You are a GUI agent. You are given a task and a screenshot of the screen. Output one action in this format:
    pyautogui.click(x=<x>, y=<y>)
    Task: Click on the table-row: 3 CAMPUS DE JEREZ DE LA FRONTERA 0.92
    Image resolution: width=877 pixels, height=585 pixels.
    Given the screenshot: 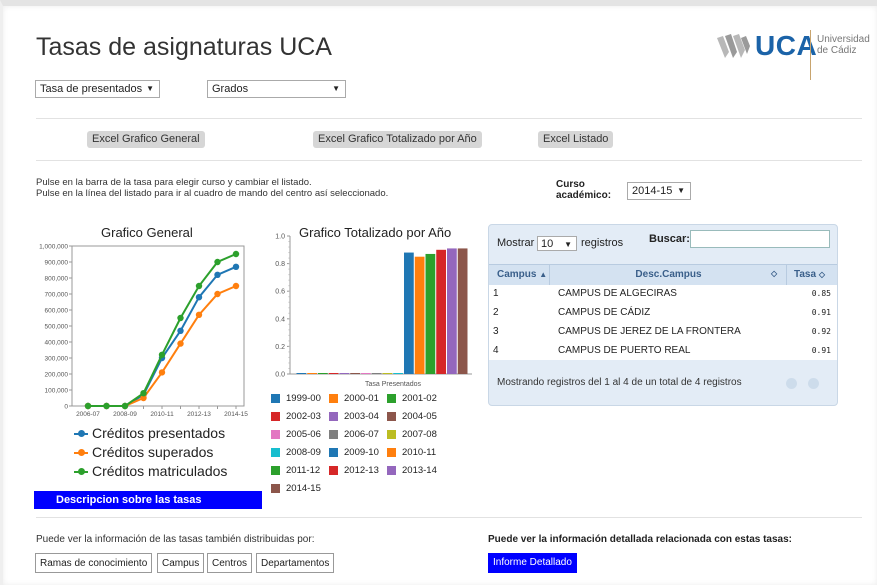 What is the action you would take?
    pyautogui.click(x=663, y=332)
    